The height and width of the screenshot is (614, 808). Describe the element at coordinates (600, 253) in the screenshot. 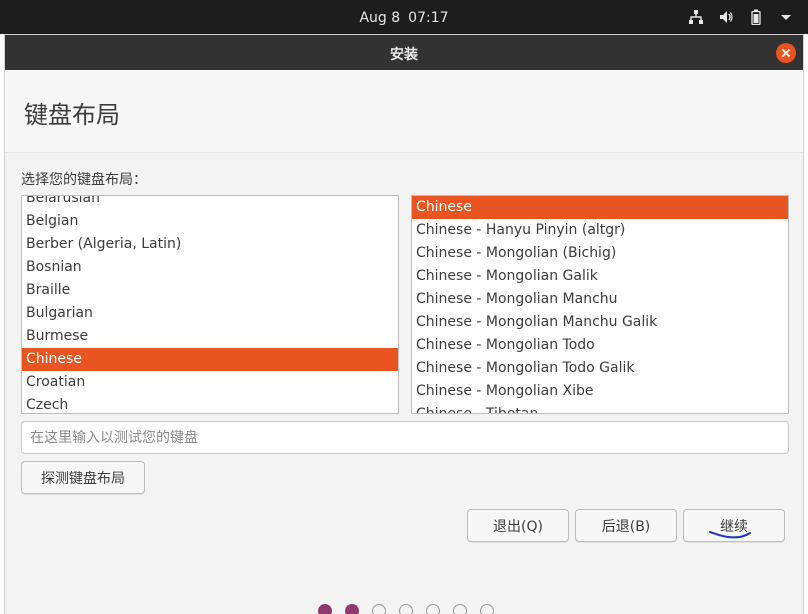

I see `variant-list-item: Chinese - Mongolian (Bichig)` at that location.